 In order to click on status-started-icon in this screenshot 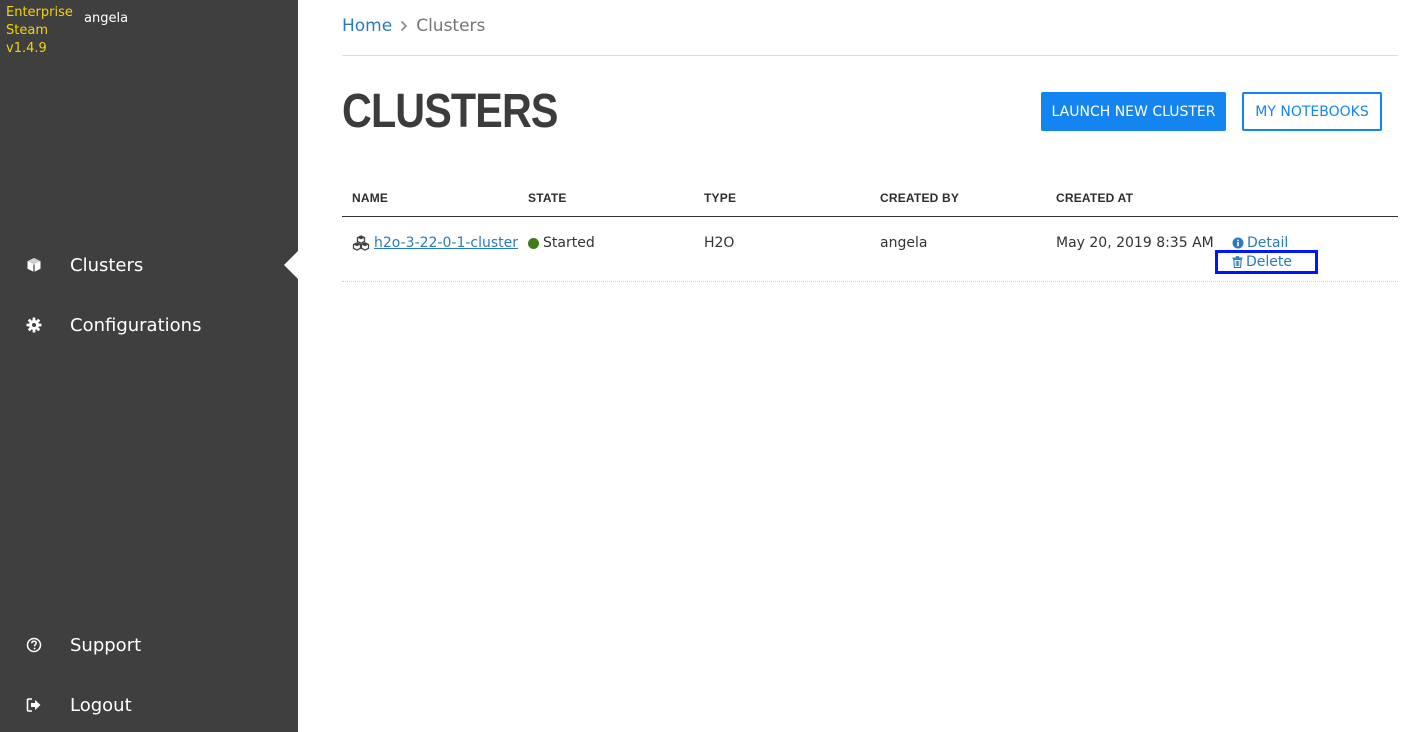, I will do `click(533, 243)`.